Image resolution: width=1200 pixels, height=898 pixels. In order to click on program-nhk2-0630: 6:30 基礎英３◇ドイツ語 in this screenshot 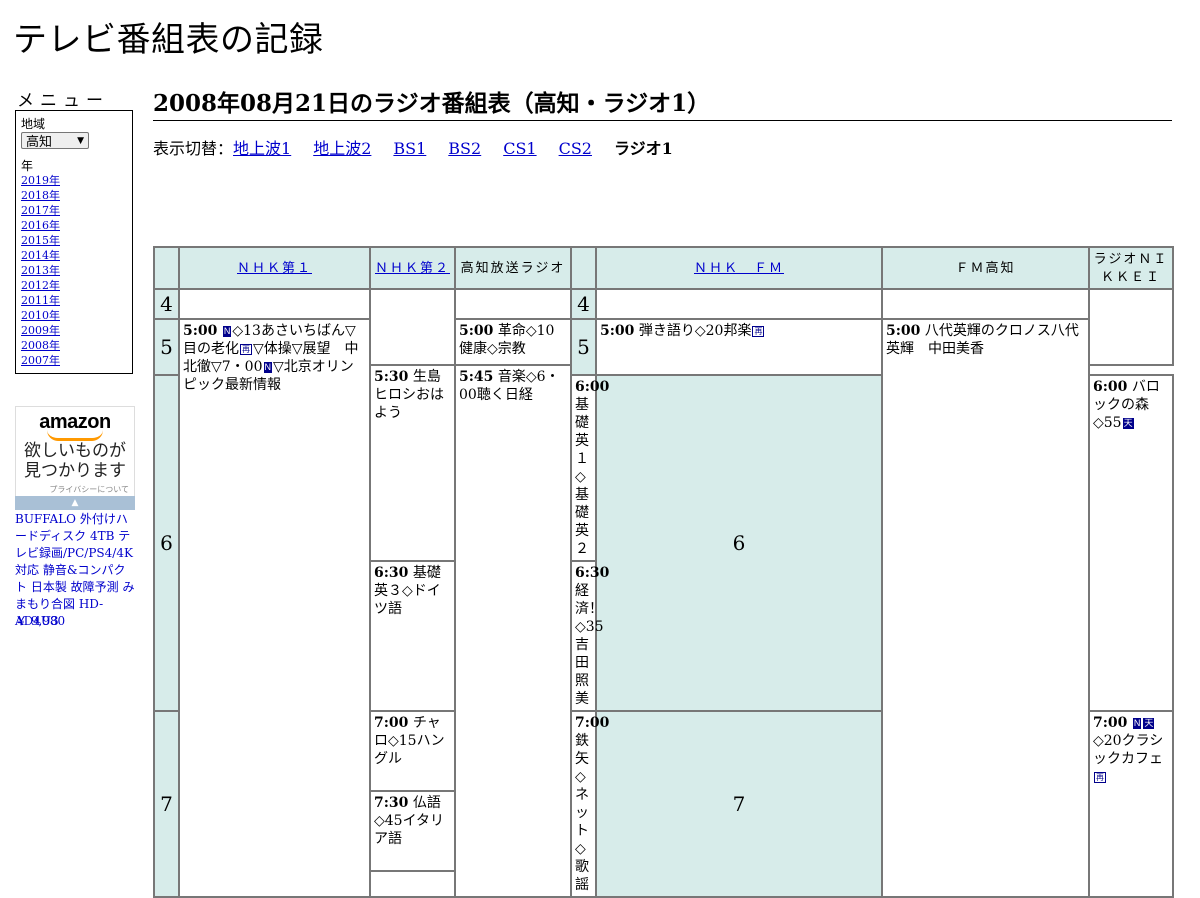, I will do `click(412, 636)`.